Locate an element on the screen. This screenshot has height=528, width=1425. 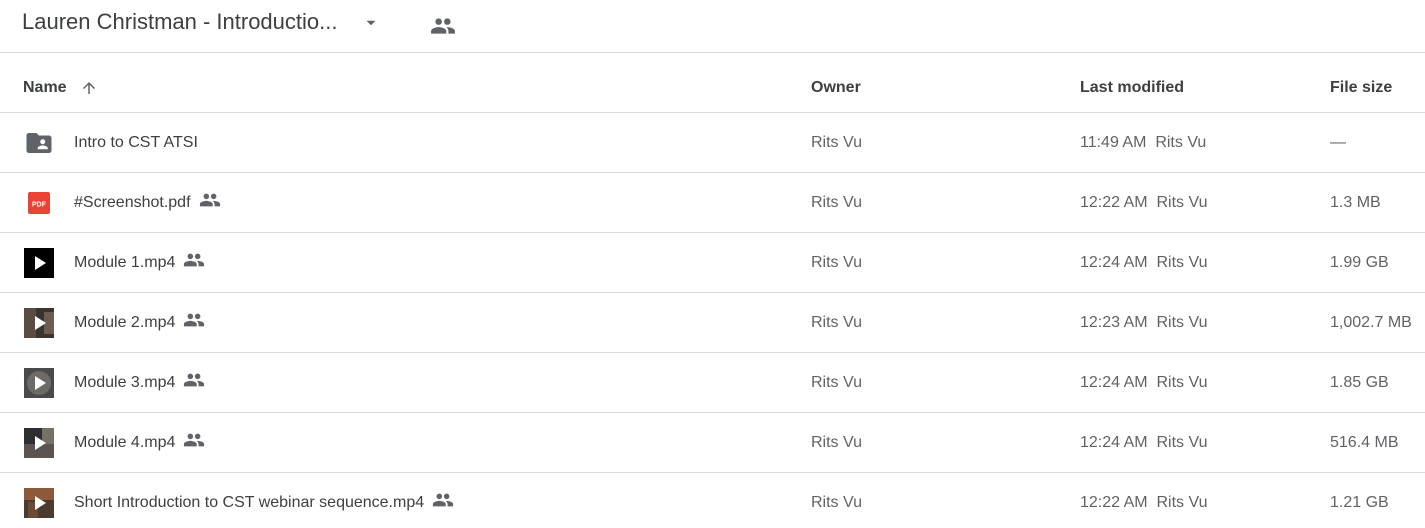
file-name: Module 3.mp4 is located at coordinates (139, 382).